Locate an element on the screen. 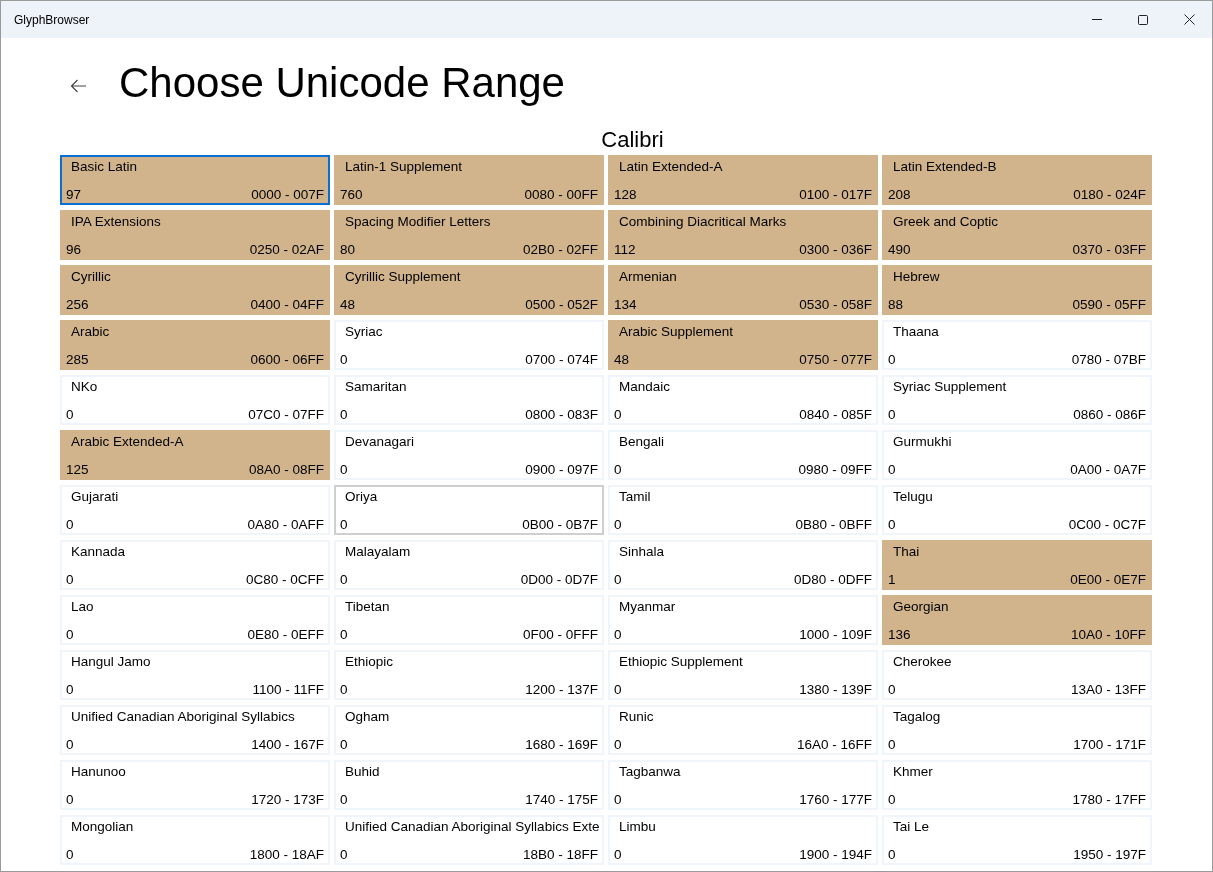 The width and height of the screenshot is (1213, 872). range-tile: Sinhala 0 0D80 - 0DFF is located at coordinates (743, 565).